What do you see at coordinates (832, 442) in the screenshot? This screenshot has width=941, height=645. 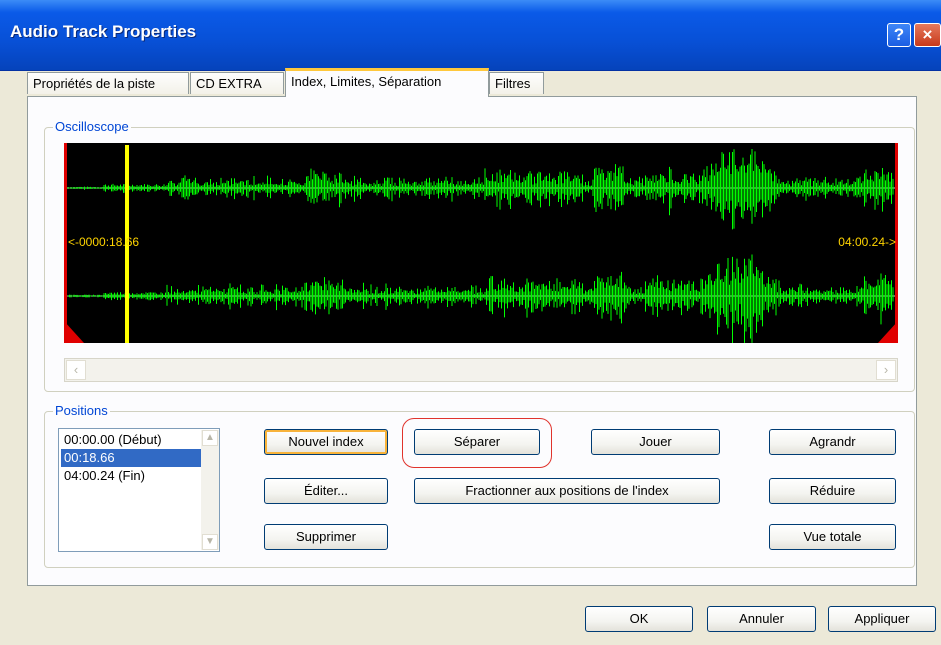 I see `zoom-in-button: Agrandr` at bounding box center [832, 442].